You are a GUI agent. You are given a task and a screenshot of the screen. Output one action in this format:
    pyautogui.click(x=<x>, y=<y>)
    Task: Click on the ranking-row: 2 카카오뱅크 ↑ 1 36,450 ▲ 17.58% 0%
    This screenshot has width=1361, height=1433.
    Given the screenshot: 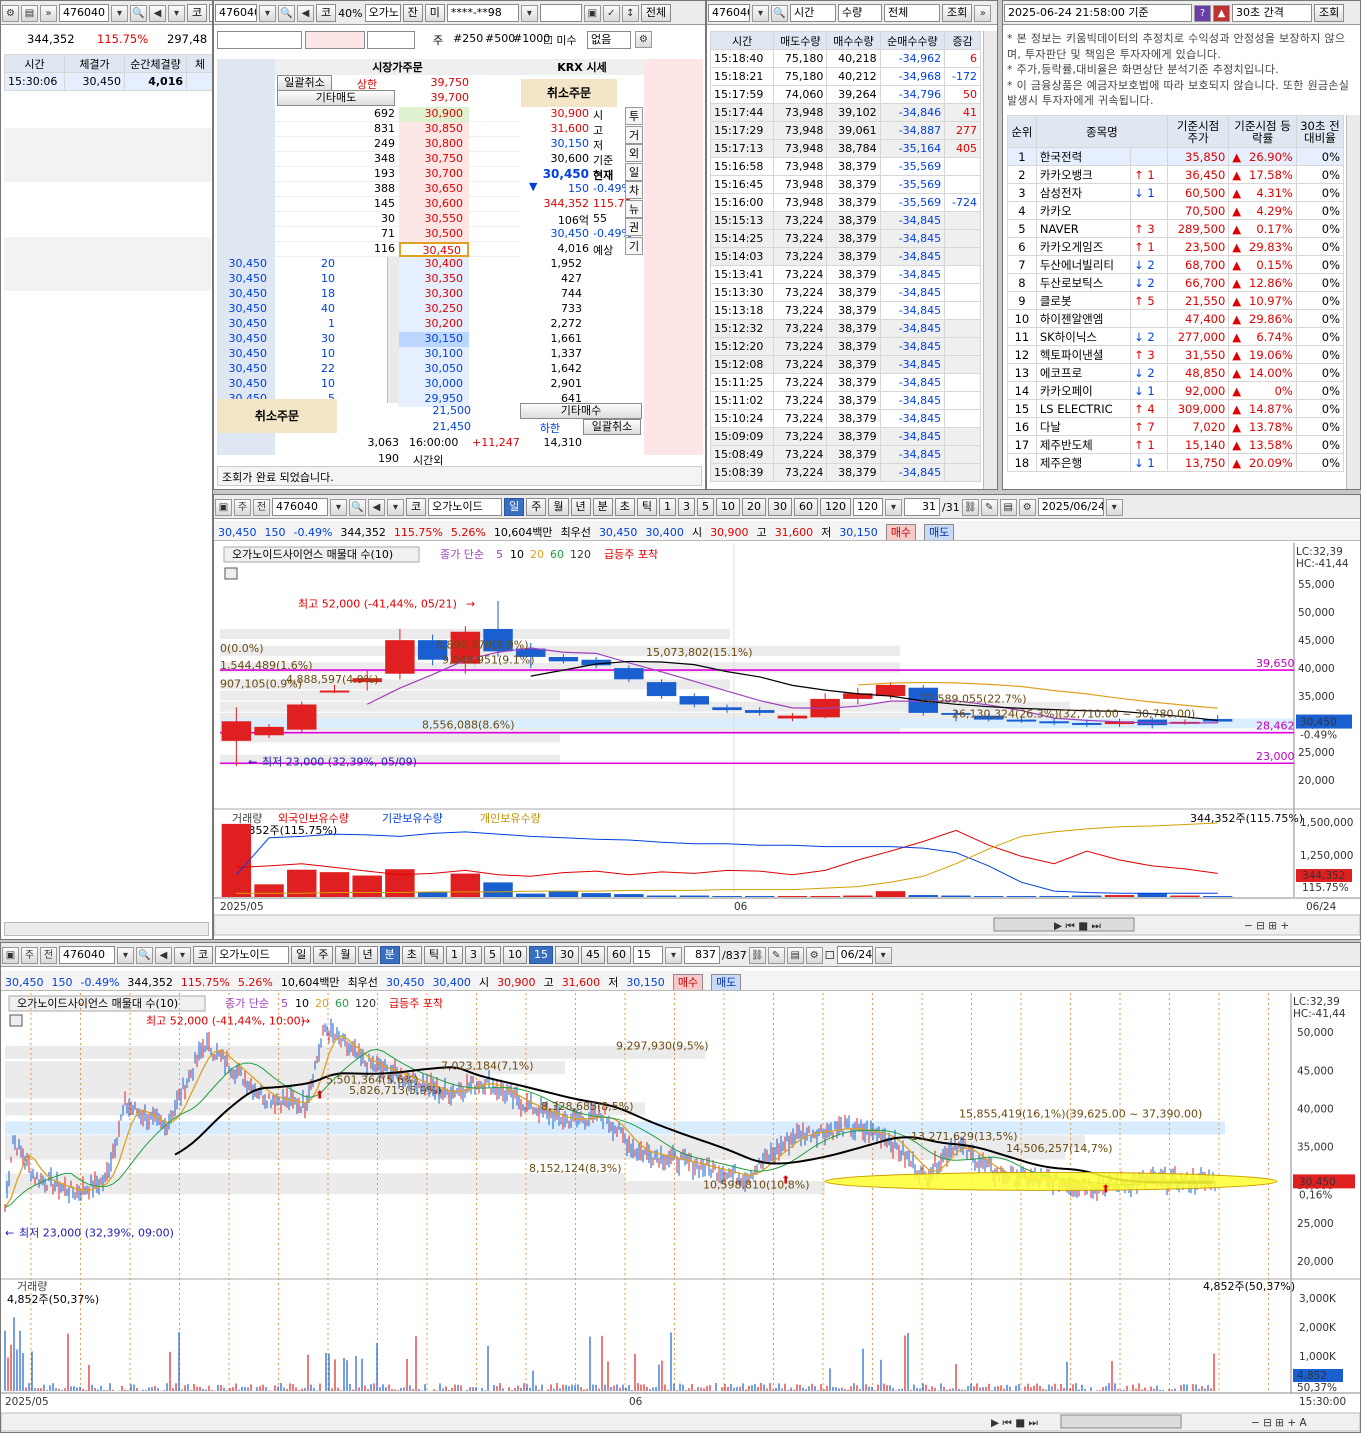 What is the action you would take?
    pyautogui.click(x=1176, y=174)
    